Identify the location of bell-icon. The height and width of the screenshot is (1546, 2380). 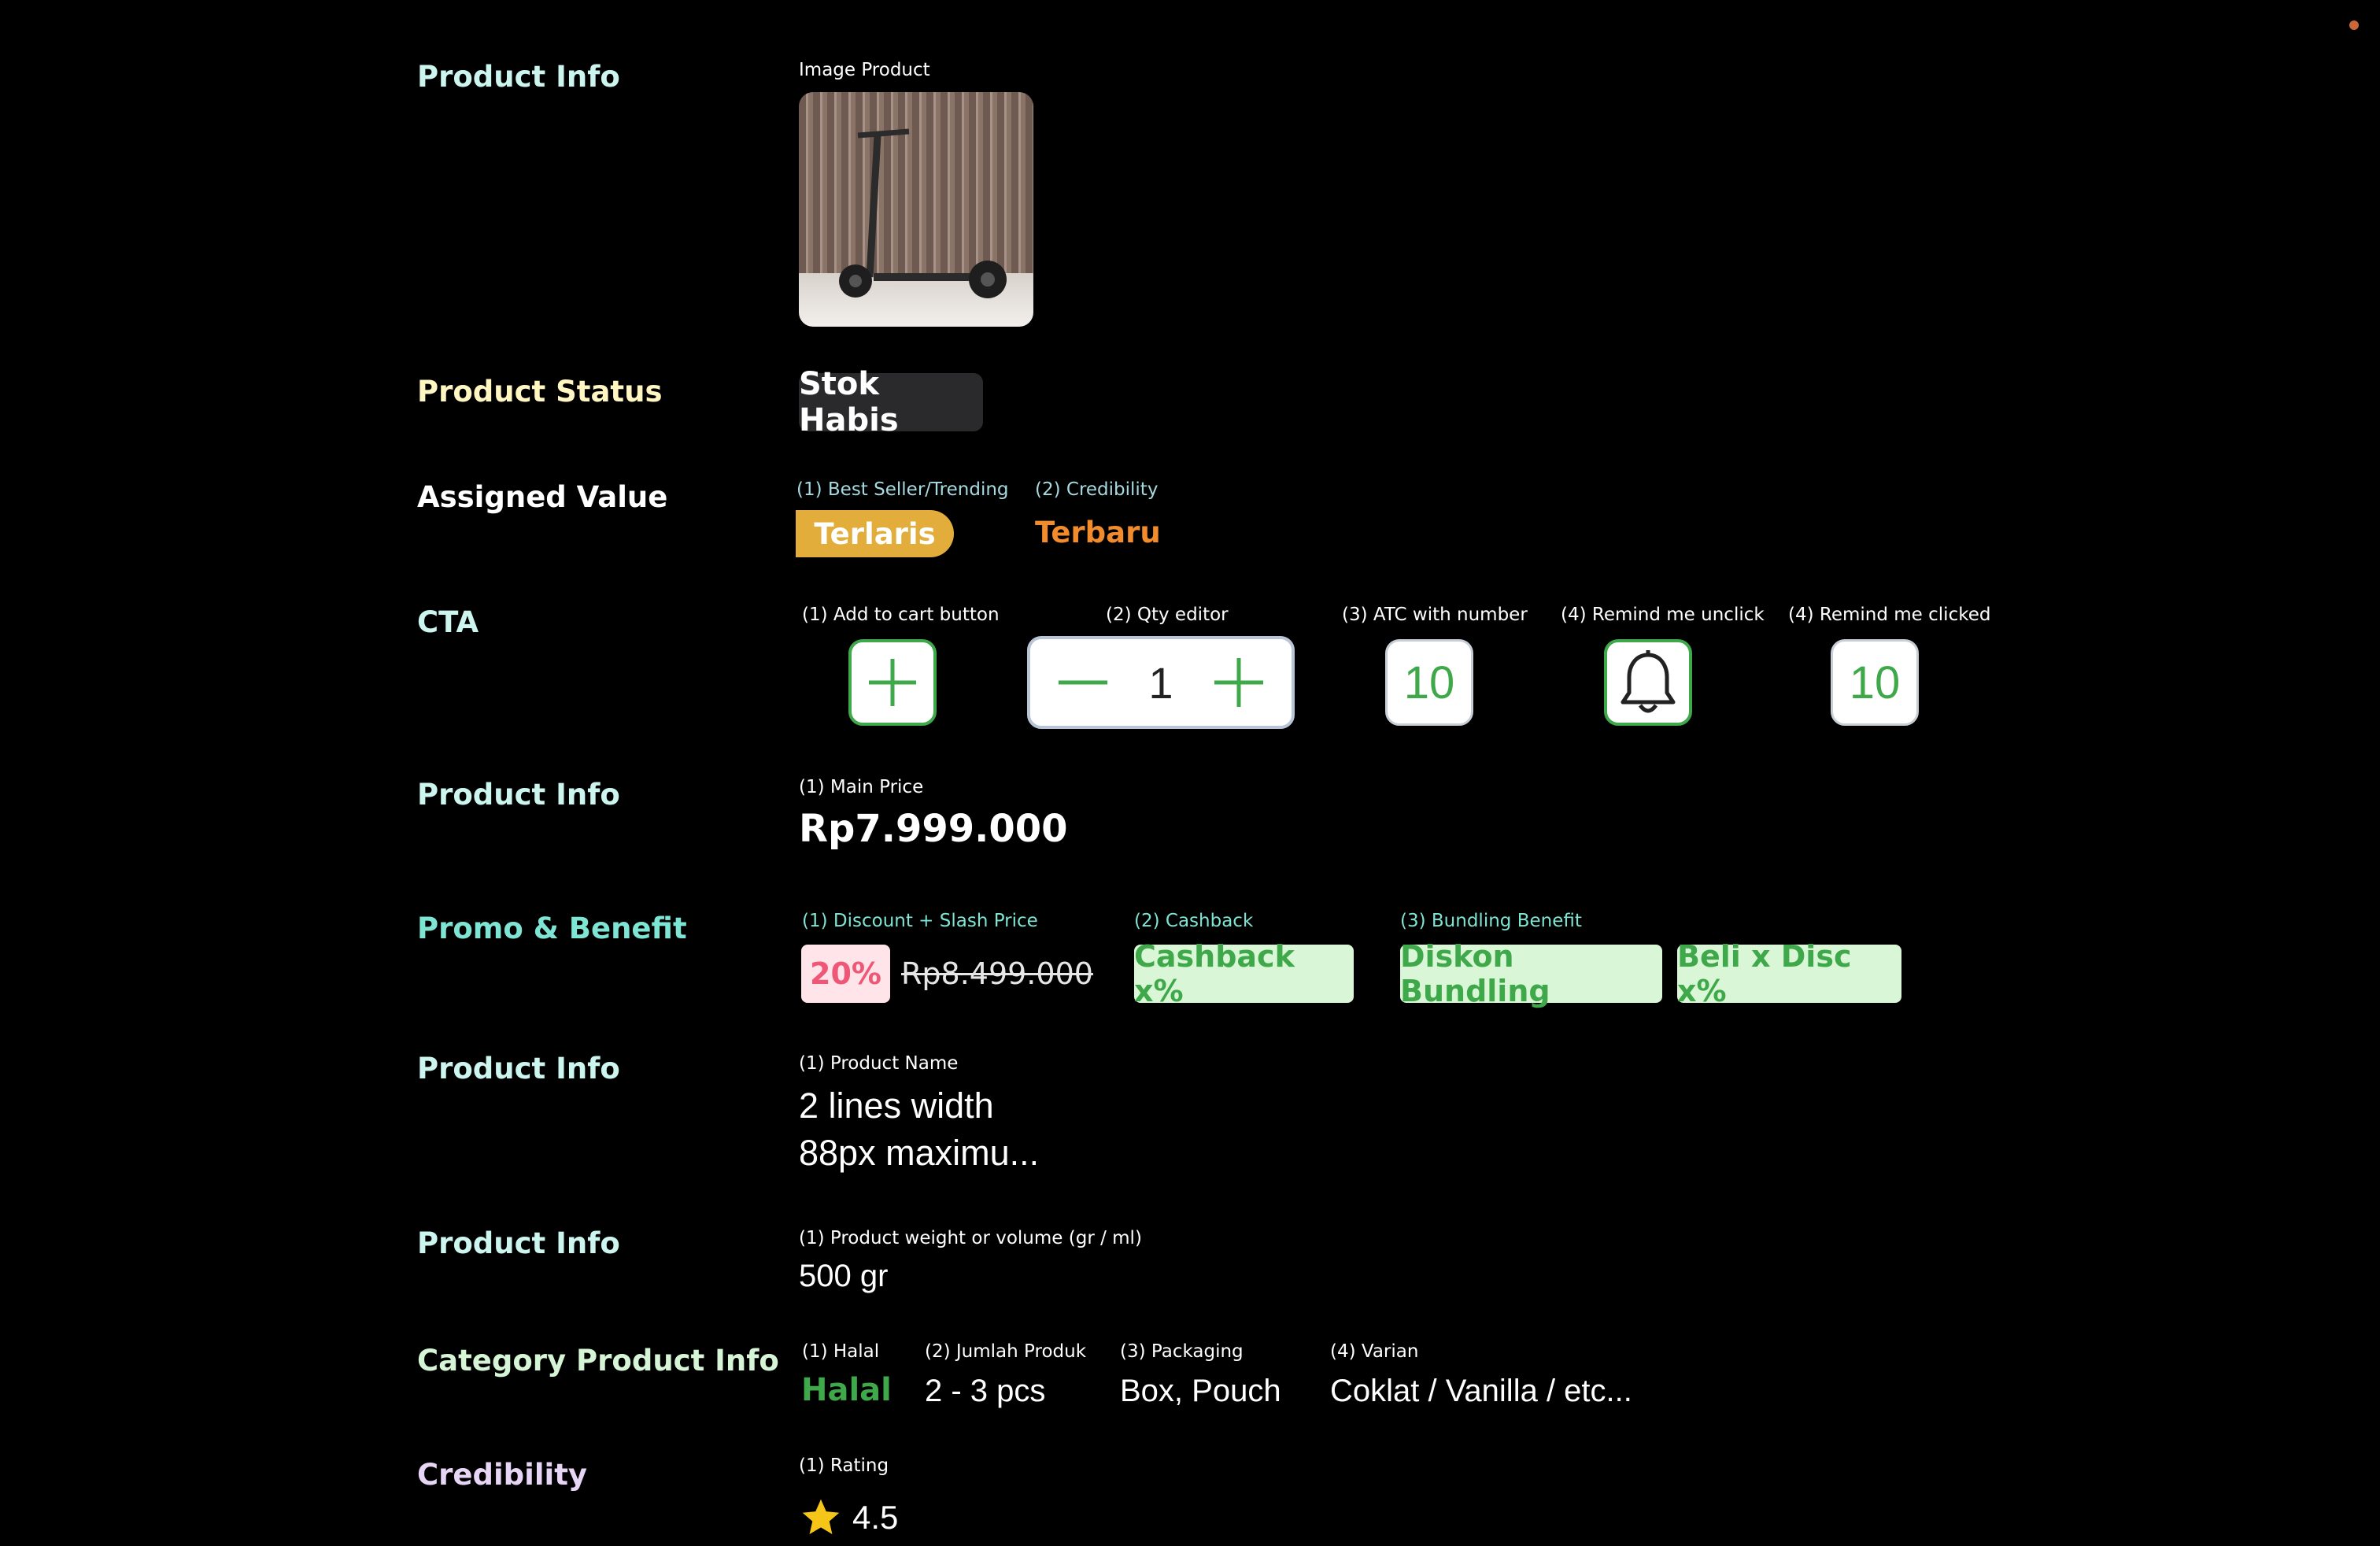
(1648, 681).